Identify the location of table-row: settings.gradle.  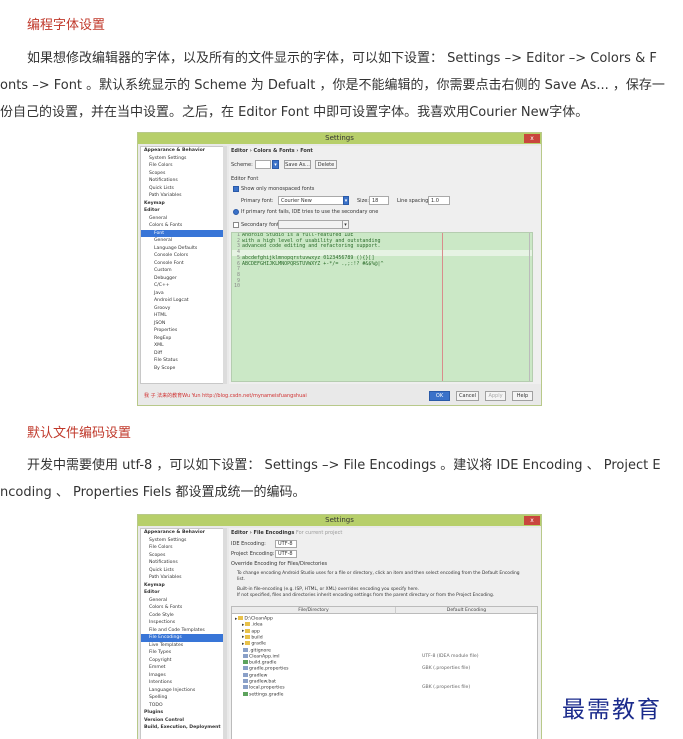
(262, 694).